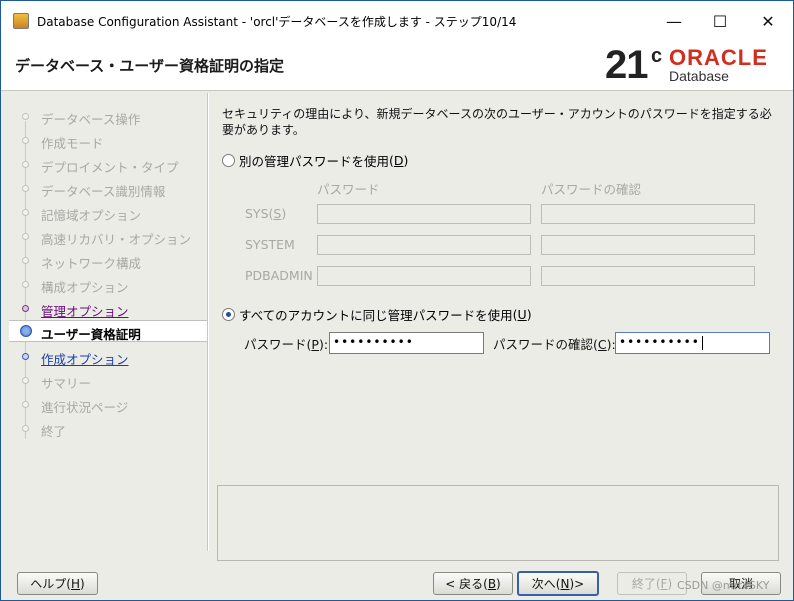  I want to click on nav-step-5: 記憶域オプション, so click(108, 213).